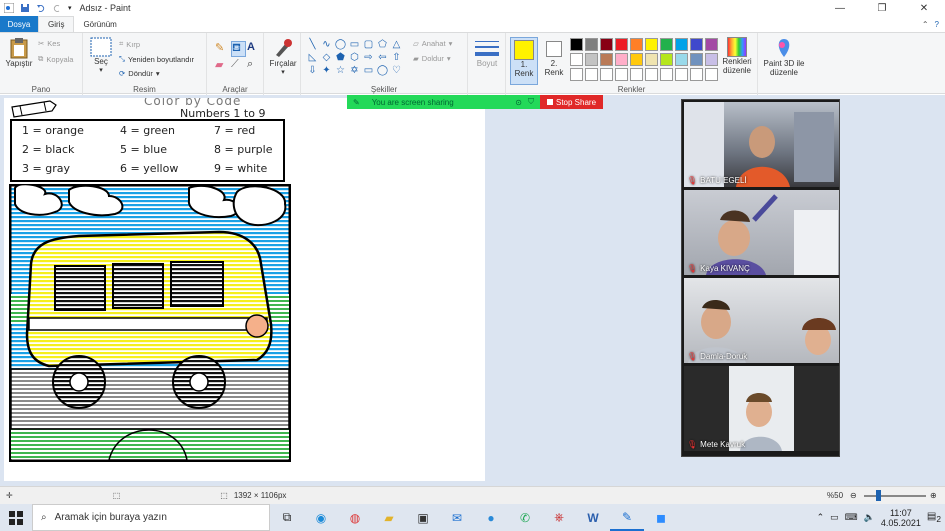  I want to click on crop-button: ⌗ Kırp, so click(129, 44).